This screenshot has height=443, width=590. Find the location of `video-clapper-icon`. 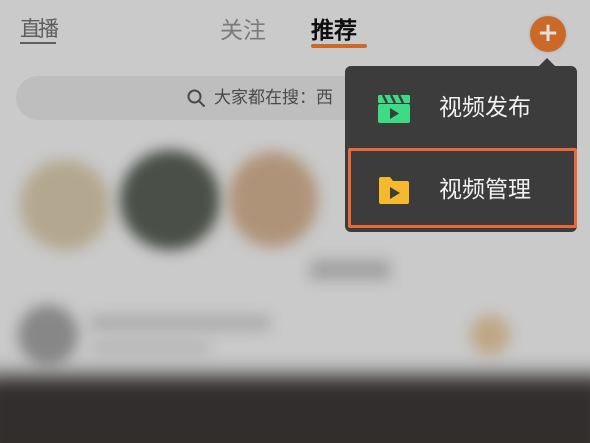

video-clapper-icon is located at coordinates (394, 108).